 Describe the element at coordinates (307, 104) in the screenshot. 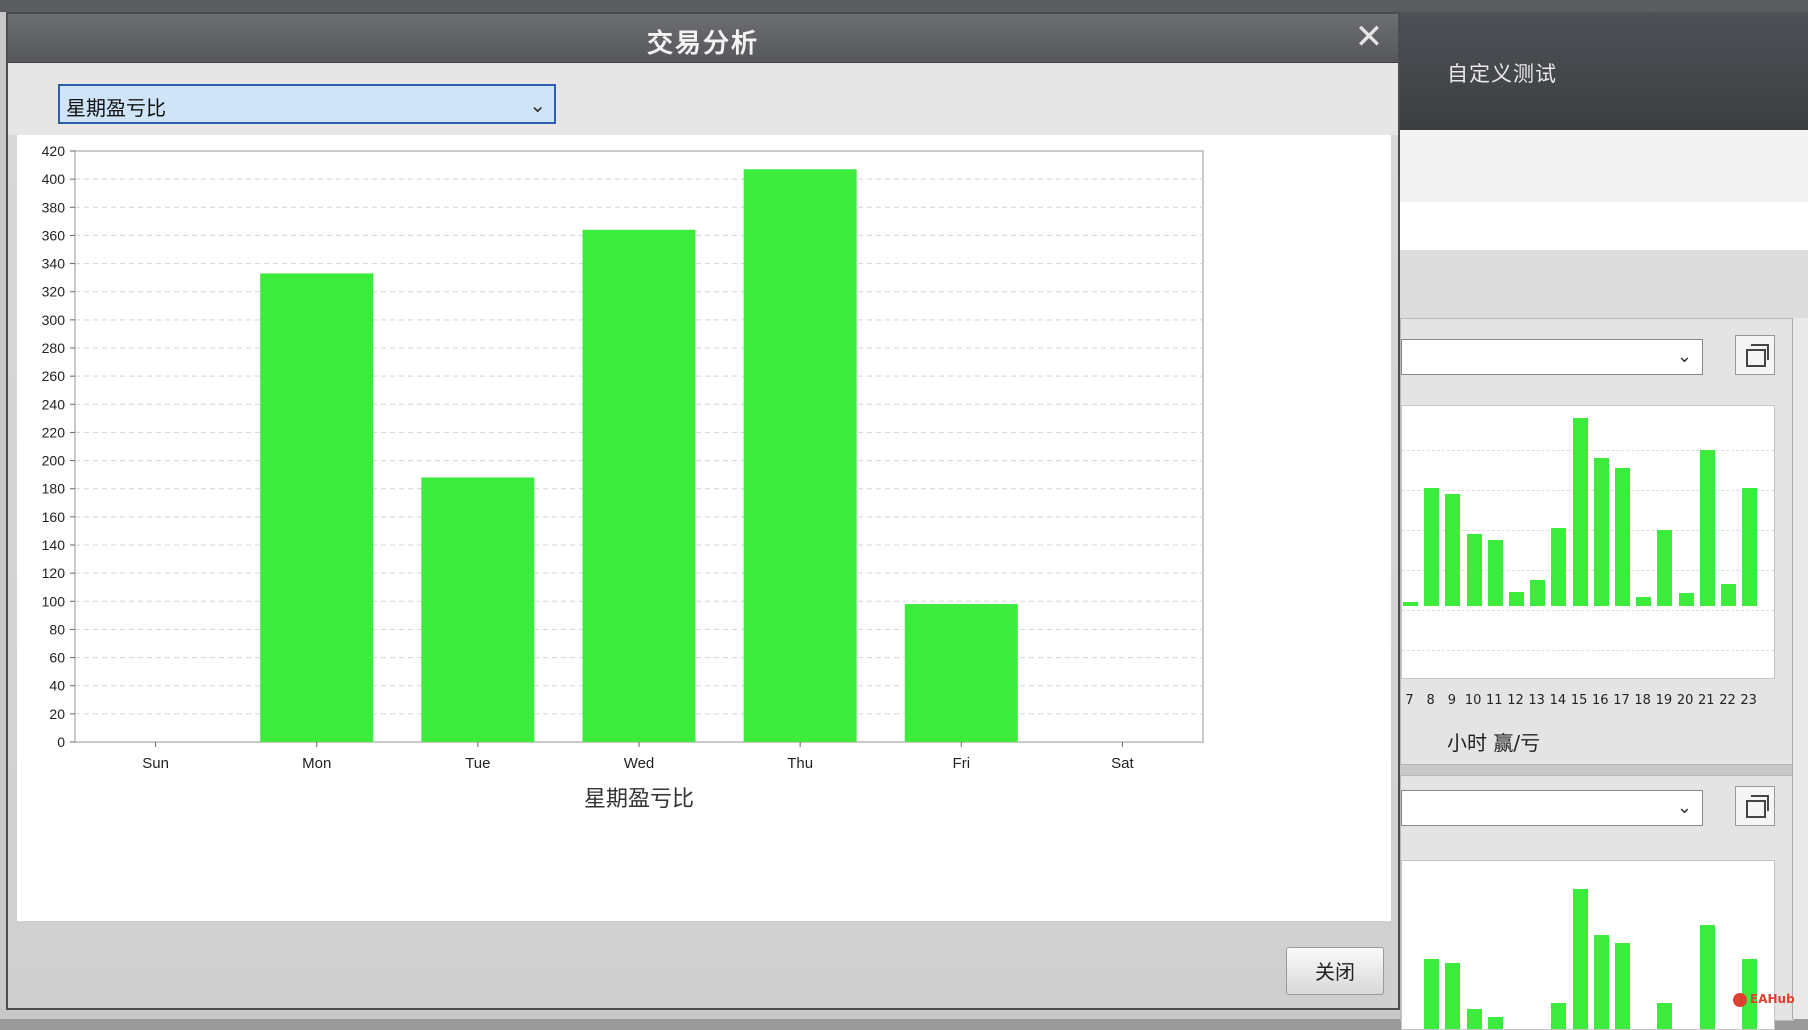

I see `metric-select: 星期盈亏比 ⌄` at that location.